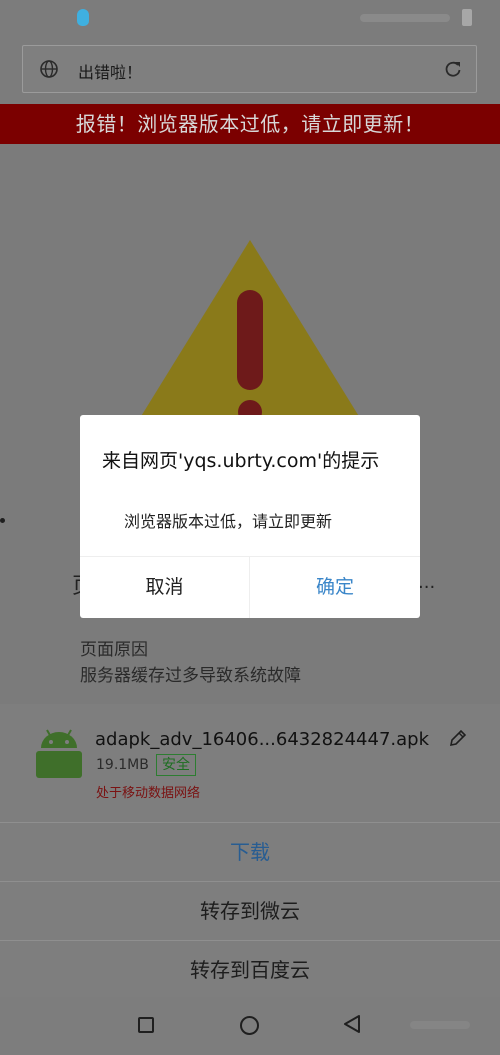 The width and height of the screenshot is (500, 1055). I want to click on globe-icon, so click(49, 69).